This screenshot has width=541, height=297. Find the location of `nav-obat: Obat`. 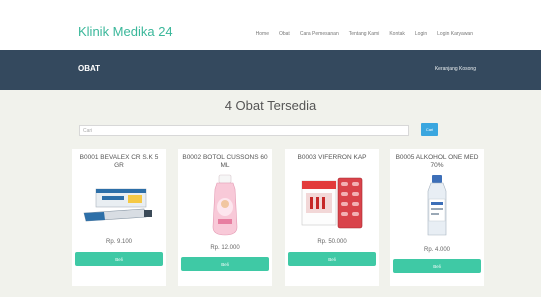

nav-obat: Obat is located at coordinates (284, 34).